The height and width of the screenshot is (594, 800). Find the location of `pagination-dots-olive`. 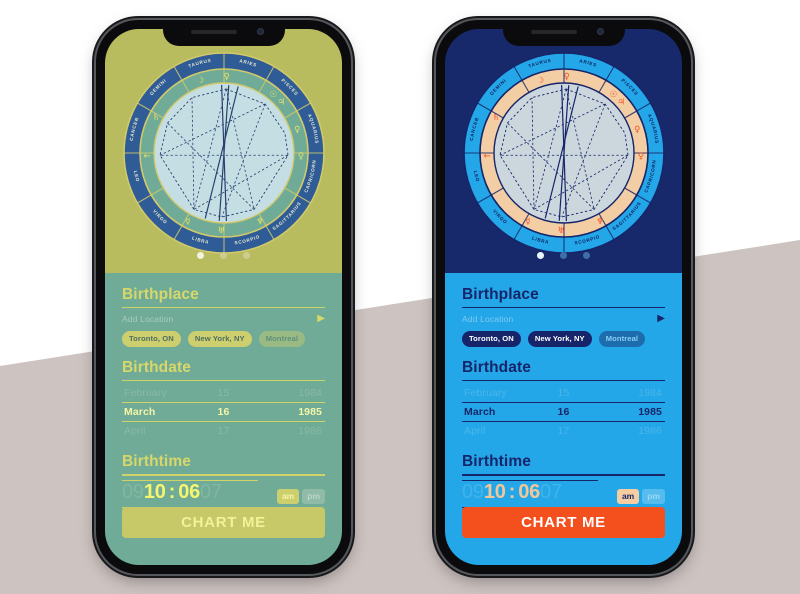

pagination-dots-olive is located at coordinates (223, 255).